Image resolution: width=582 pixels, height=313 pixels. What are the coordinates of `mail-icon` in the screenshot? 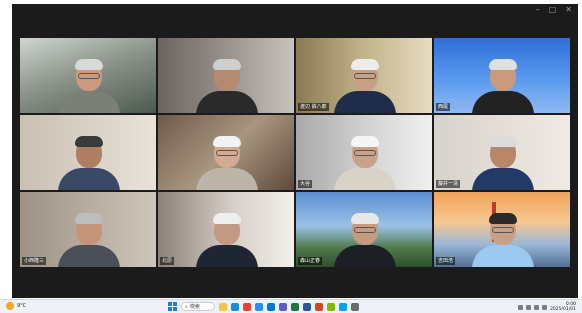 It's located at (271, 306).